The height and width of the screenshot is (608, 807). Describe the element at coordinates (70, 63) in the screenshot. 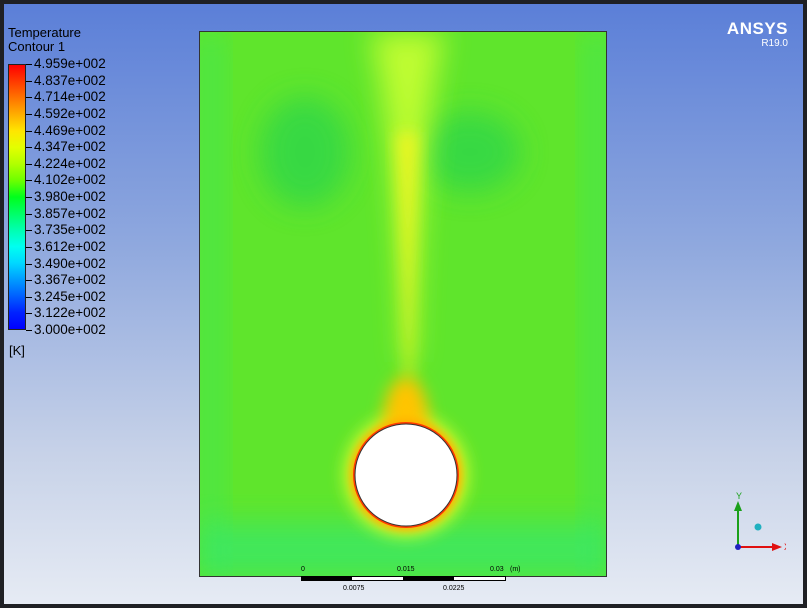

I see `legend-label: 4.959e+002` at that location.